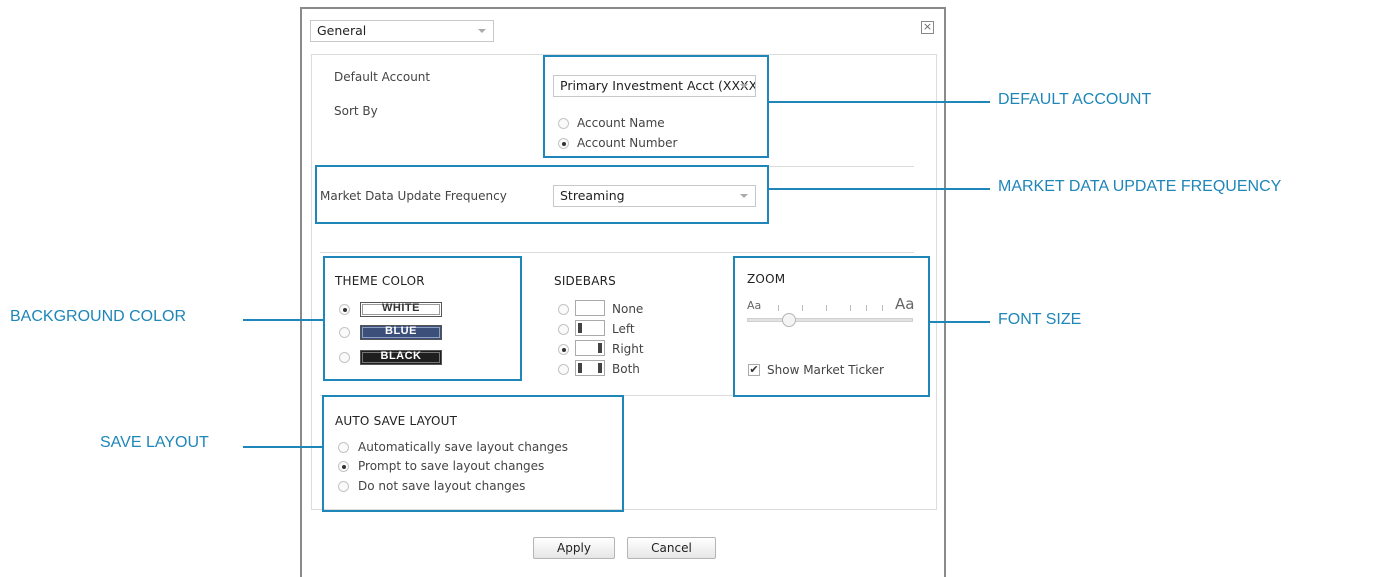 This screenshot has width=1378, height=577. What do you see at coordinates (626, 369) in the screenshot?
I see `sidebar-both-label: Both` at bounding box center [626, 369].